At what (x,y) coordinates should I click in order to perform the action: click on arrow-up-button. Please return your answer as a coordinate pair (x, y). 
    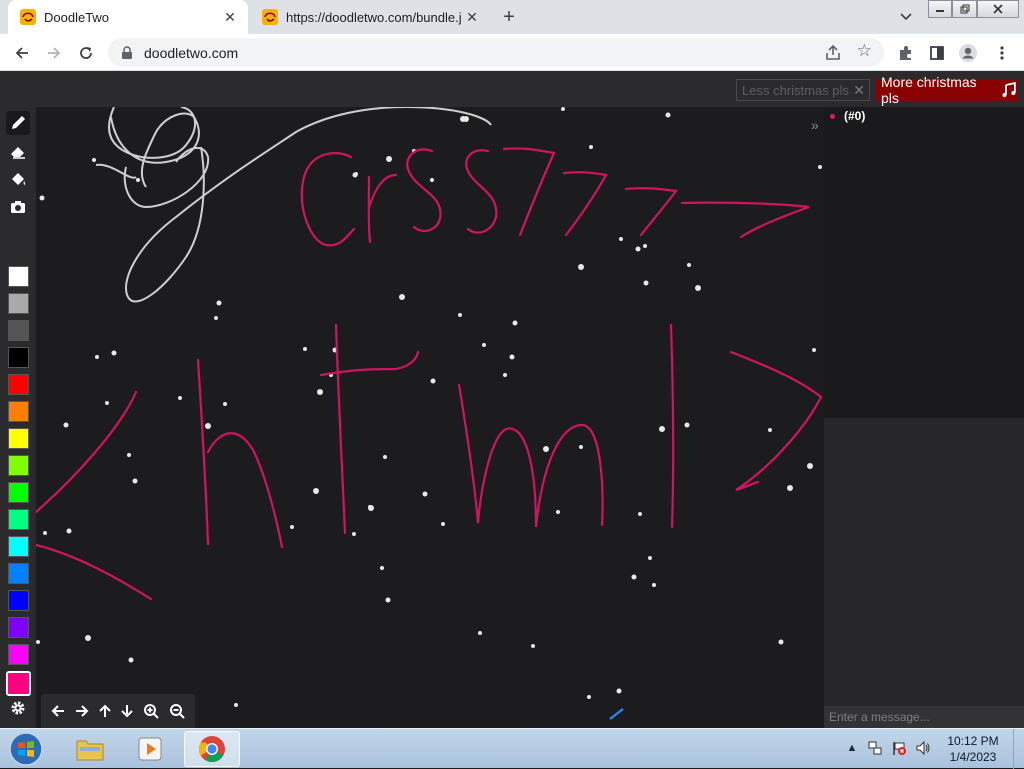
    Looking at the image, I should click on (105, 711).